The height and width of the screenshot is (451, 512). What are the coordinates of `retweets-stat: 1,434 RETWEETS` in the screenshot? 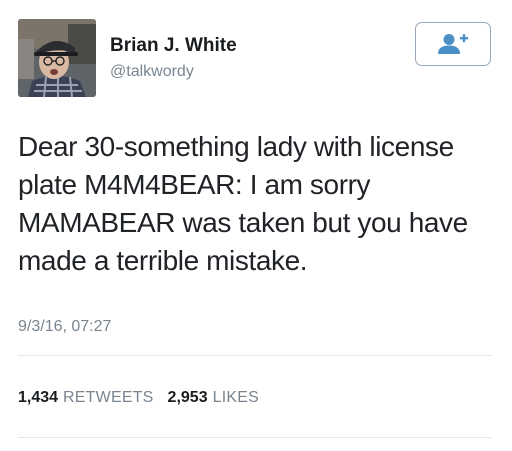 It's located at (86, 398).